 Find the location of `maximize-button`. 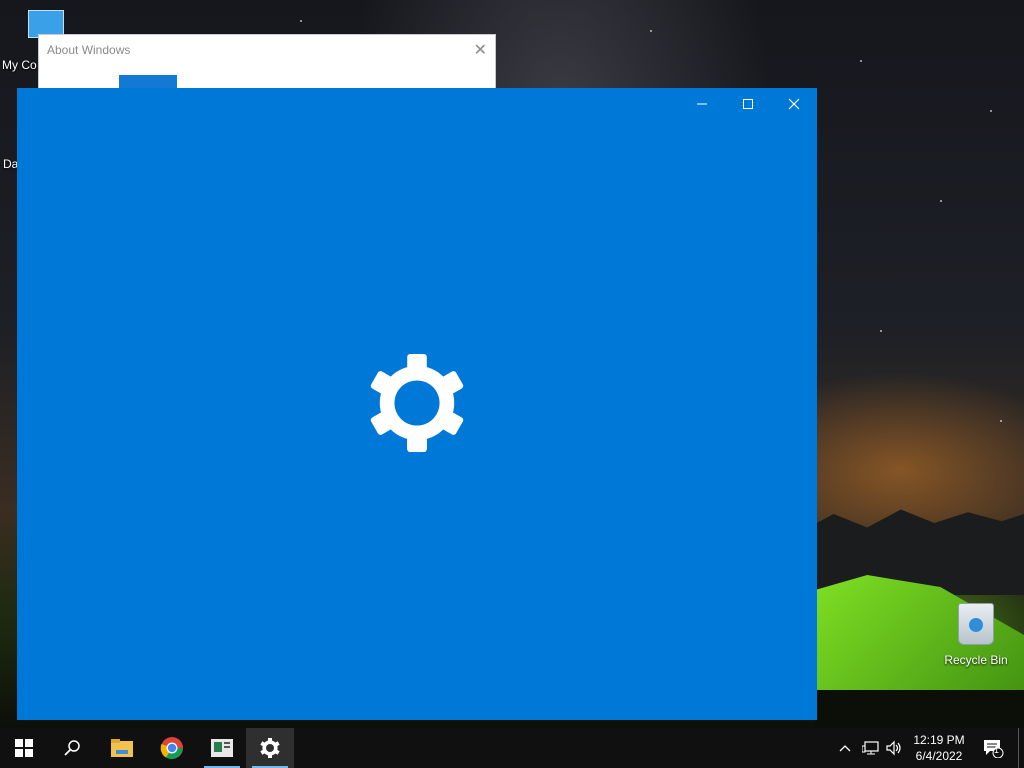

maximize-button is located at coordinates (748, 104).